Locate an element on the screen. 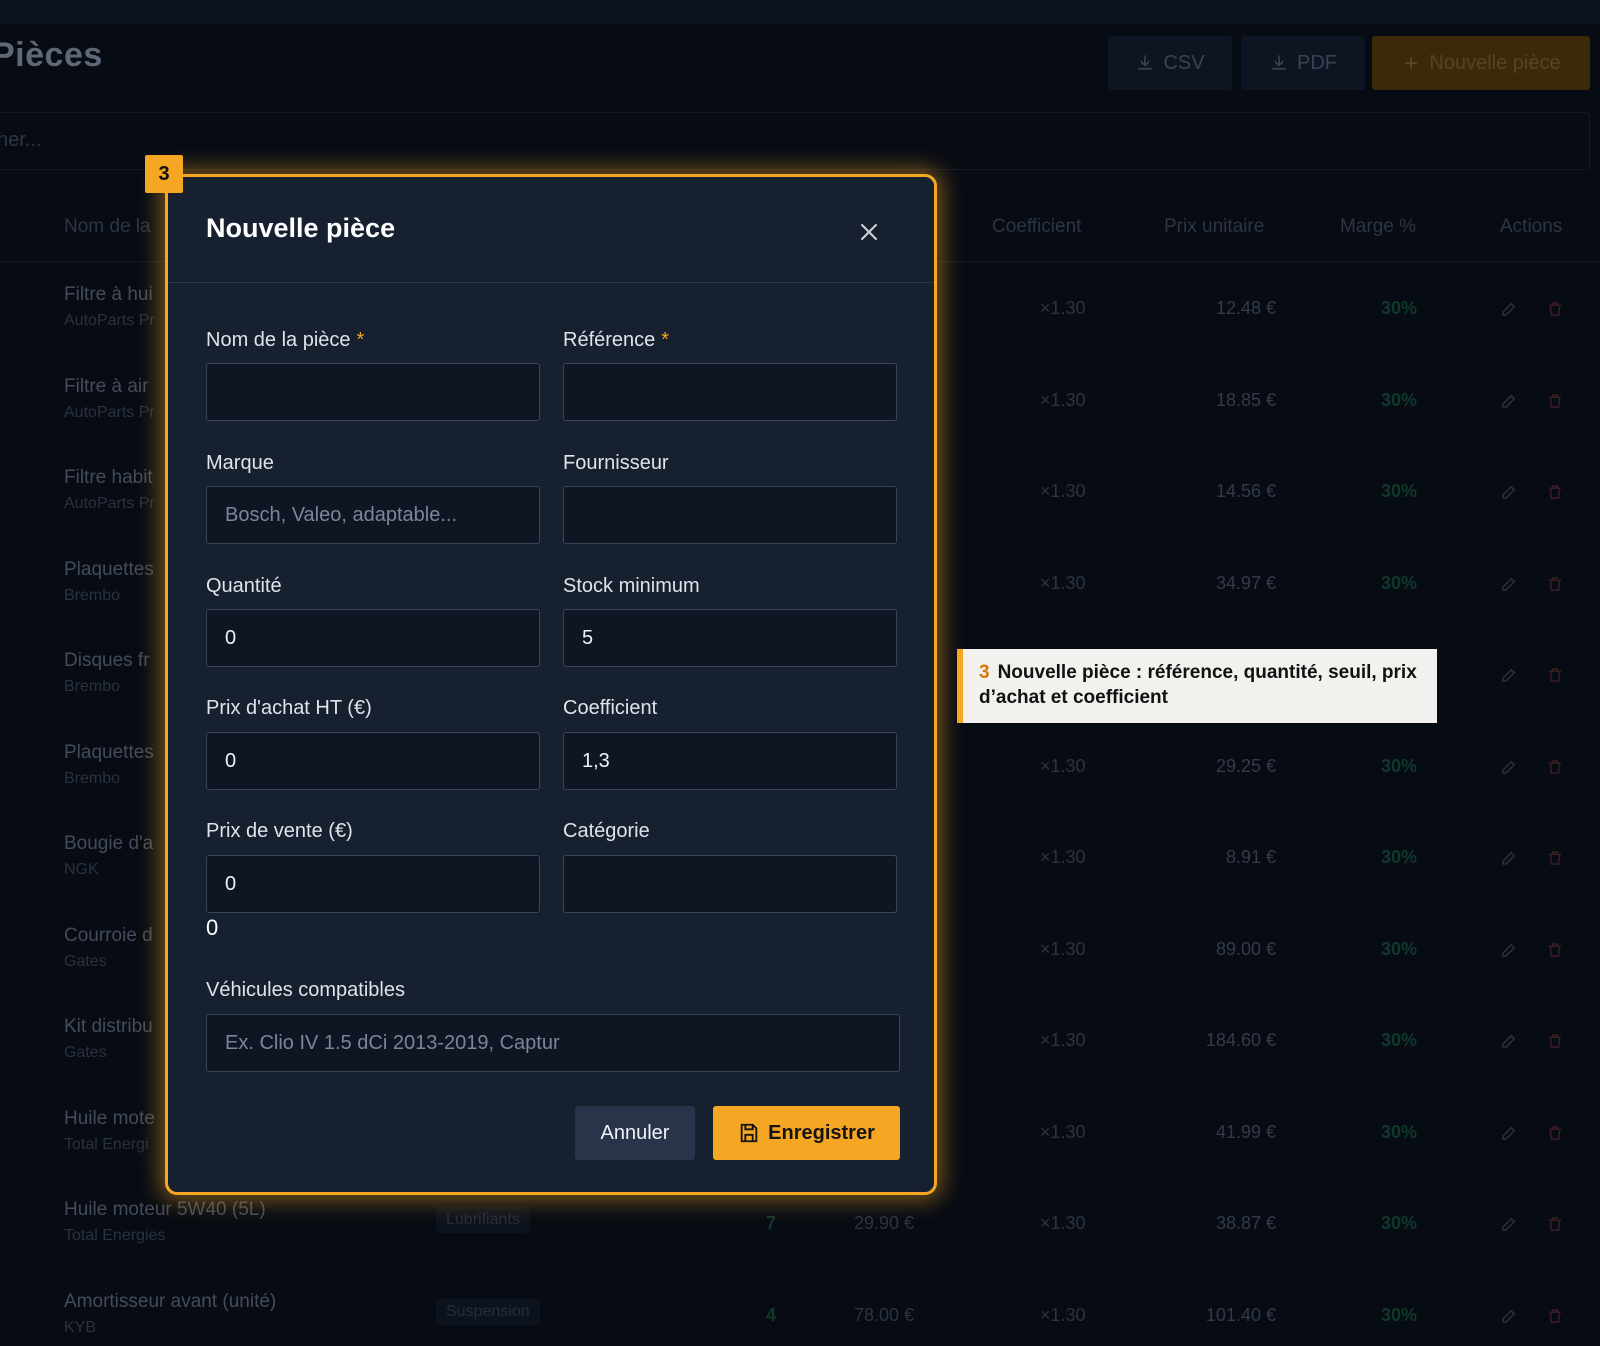 The width and height of the screenshot is (1600, 1346). row-category: Lubrifiants is located at coordinates (483, 1220).